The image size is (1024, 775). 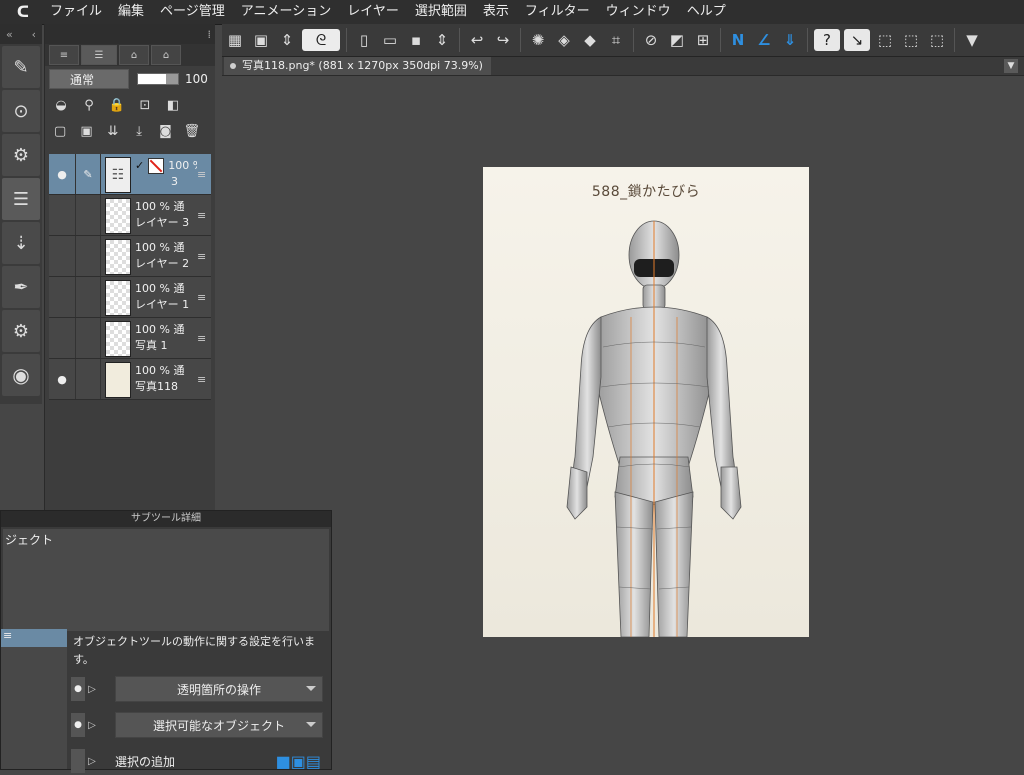 What do you see at coordinates (219, 689) in the screenshot?
I see `transparent-area-dropdown: 透明箇所の操作` at bounding box center [219, 689].